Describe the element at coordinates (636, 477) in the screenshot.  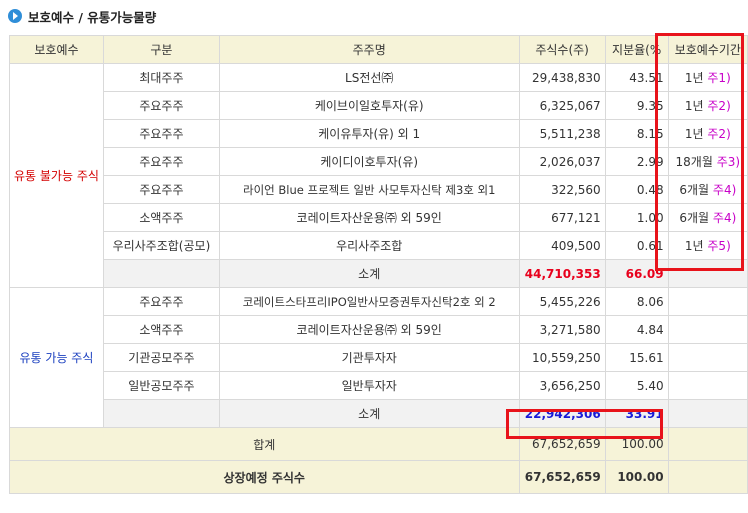
I see `listing-ratio: 100.00` at that location.